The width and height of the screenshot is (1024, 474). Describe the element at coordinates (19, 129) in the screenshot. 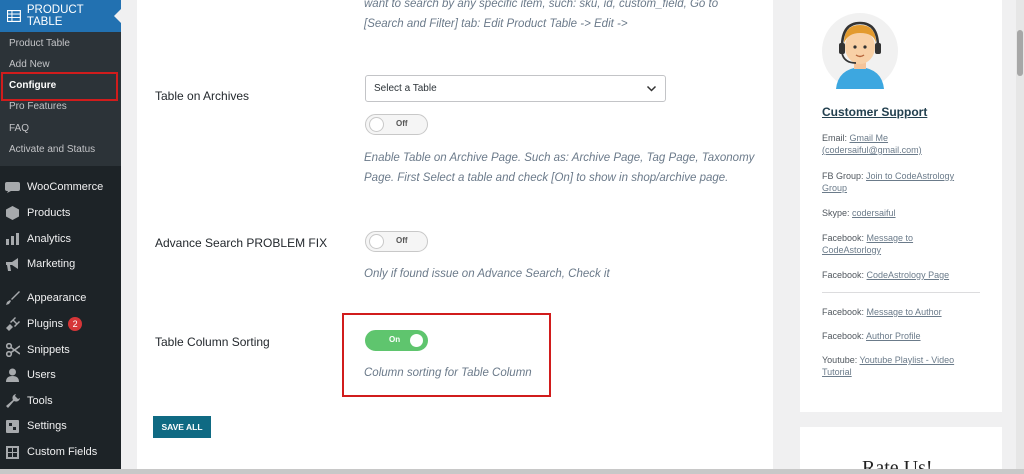

I see `submenu-faq: FAQ` at that location.